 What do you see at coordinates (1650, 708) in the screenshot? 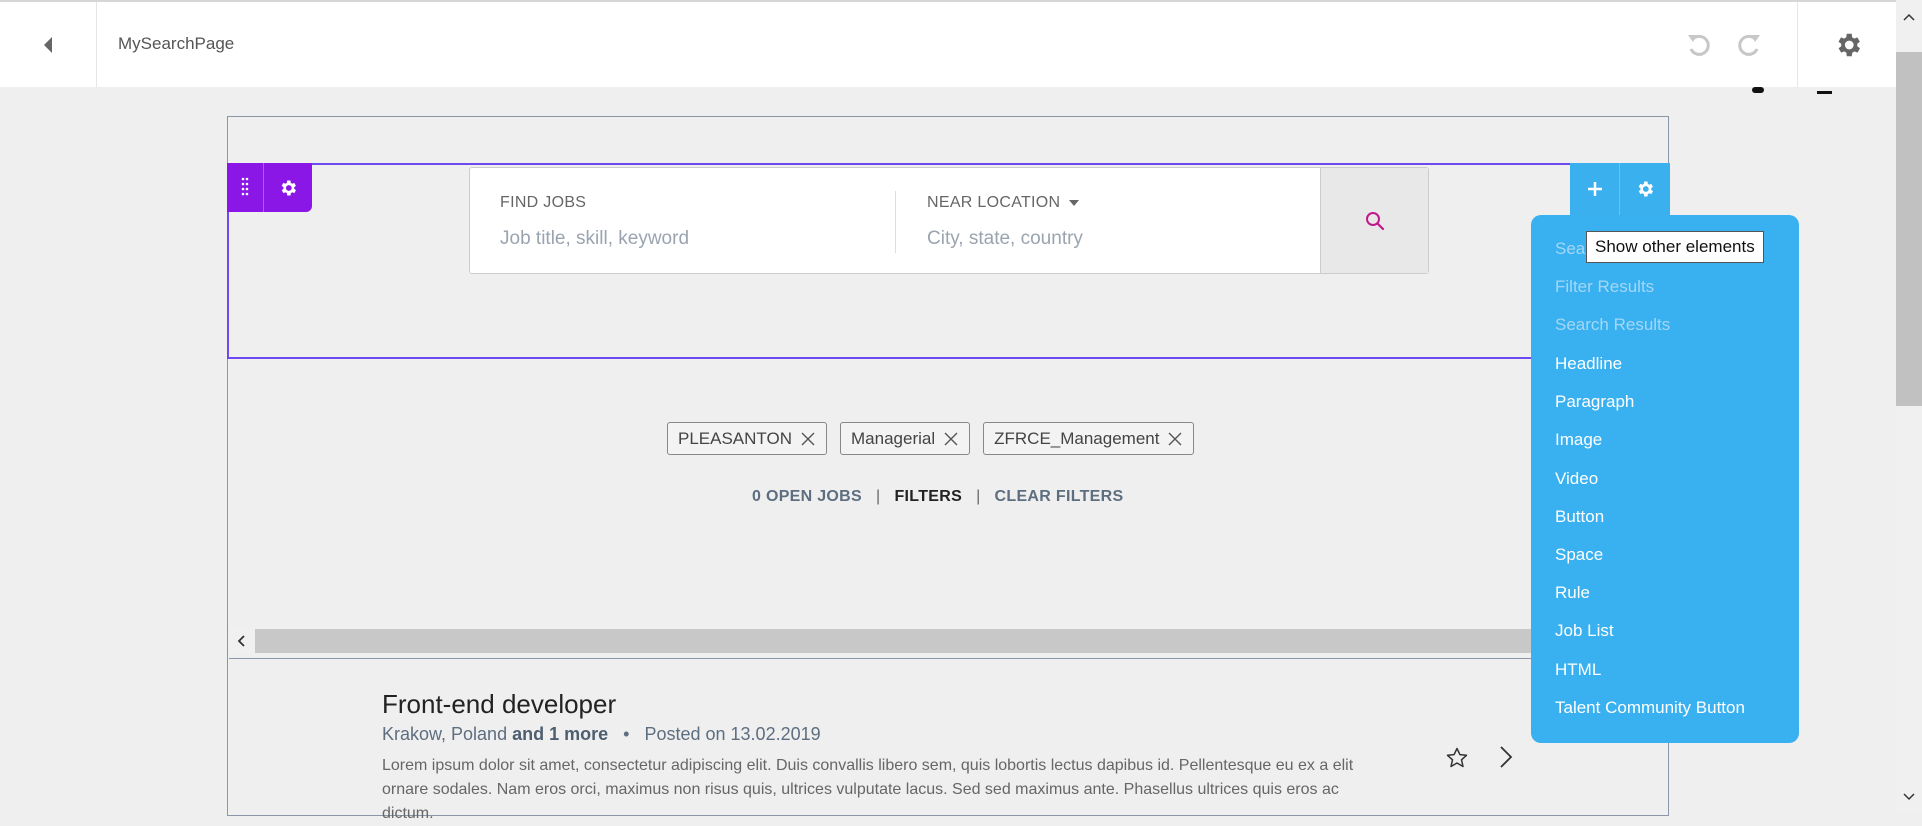
I see `menu-item-talent-community-button: Talent Community Button` at bounding box center [1650, 708].